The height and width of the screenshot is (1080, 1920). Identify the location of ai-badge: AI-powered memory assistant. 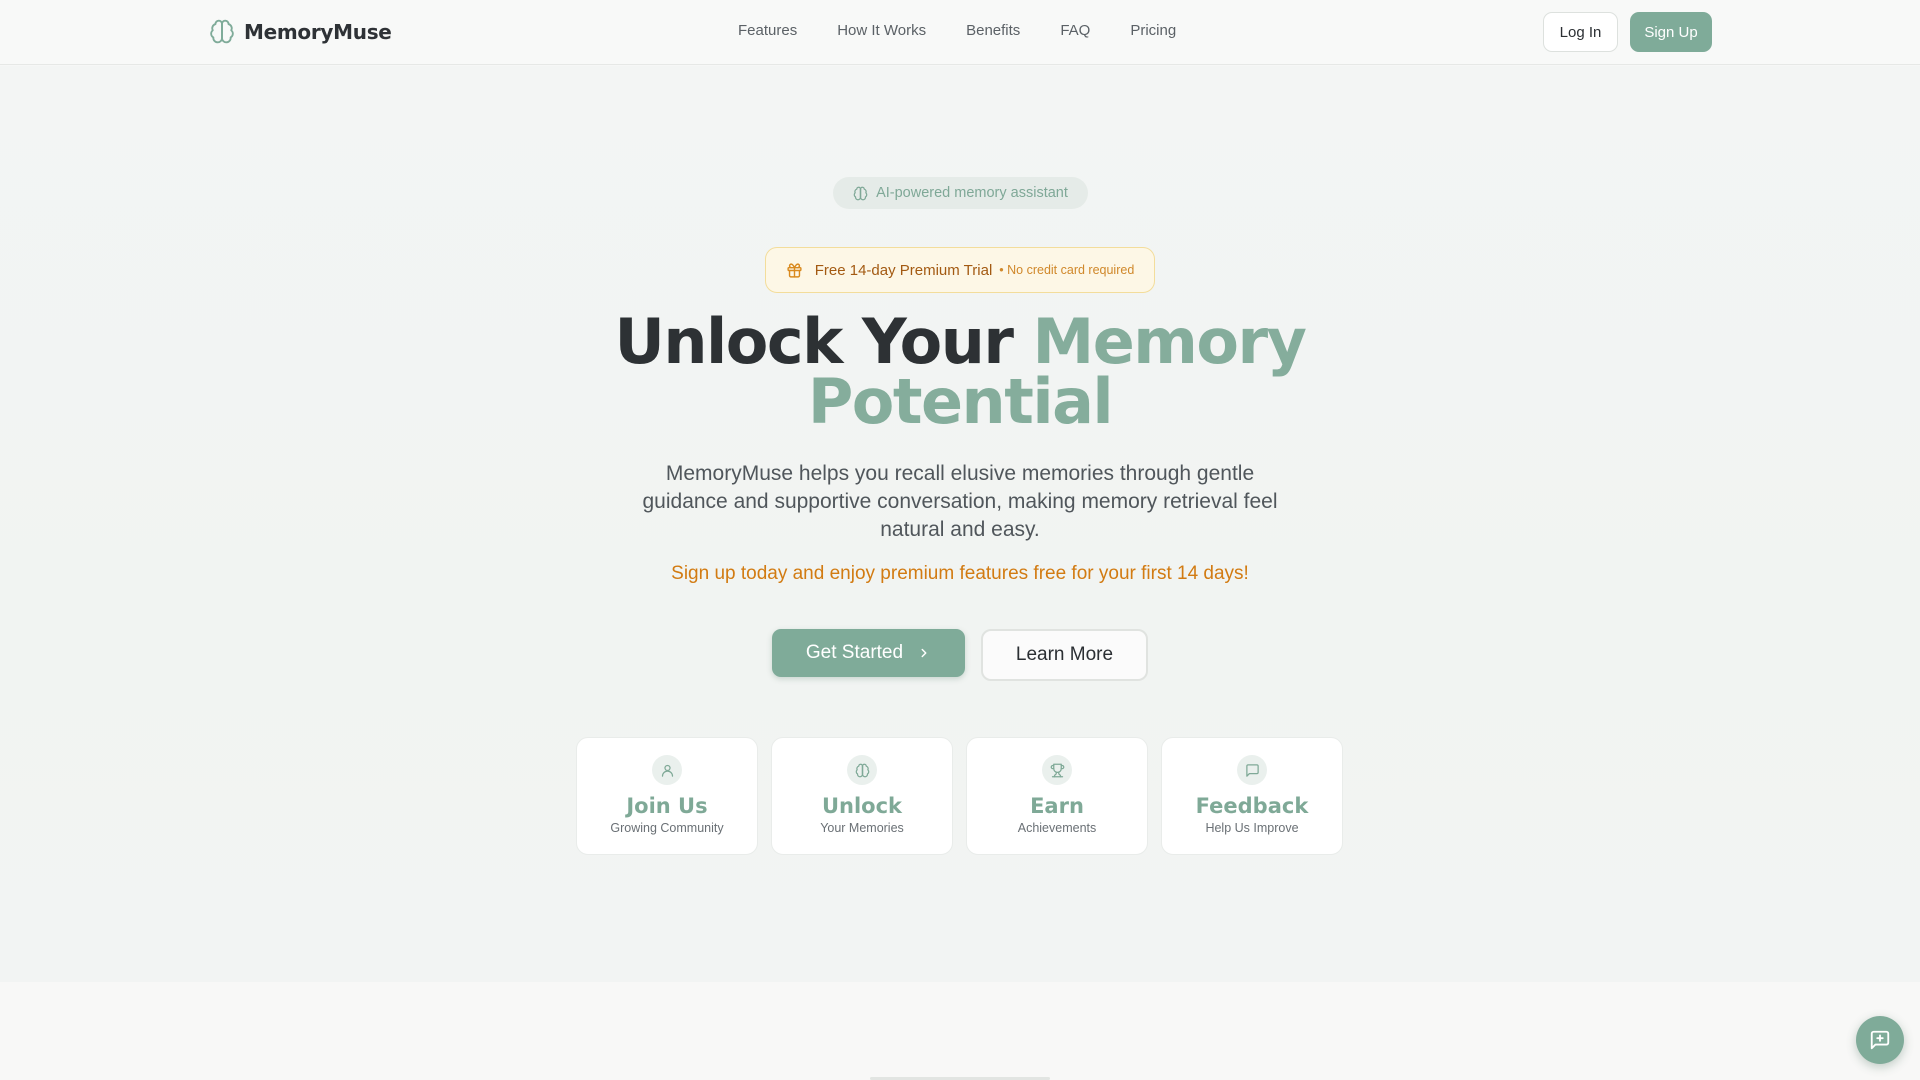
(960, 193).